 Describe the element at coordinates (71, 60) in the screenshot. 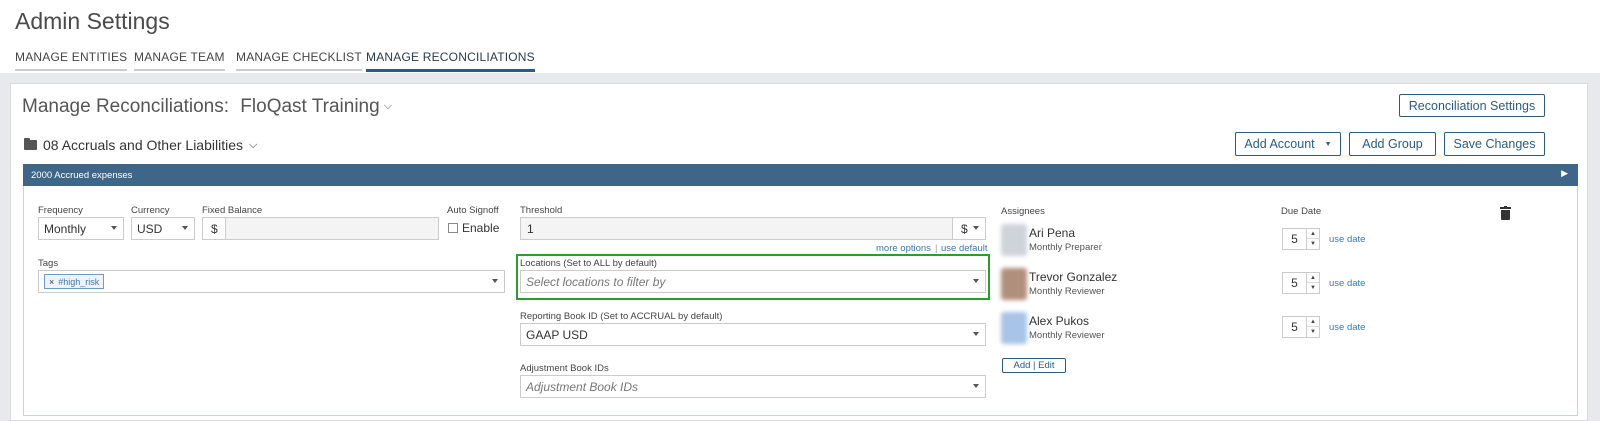

I see `tab-manage-entities: MANAGE ENTITIES` at that location.